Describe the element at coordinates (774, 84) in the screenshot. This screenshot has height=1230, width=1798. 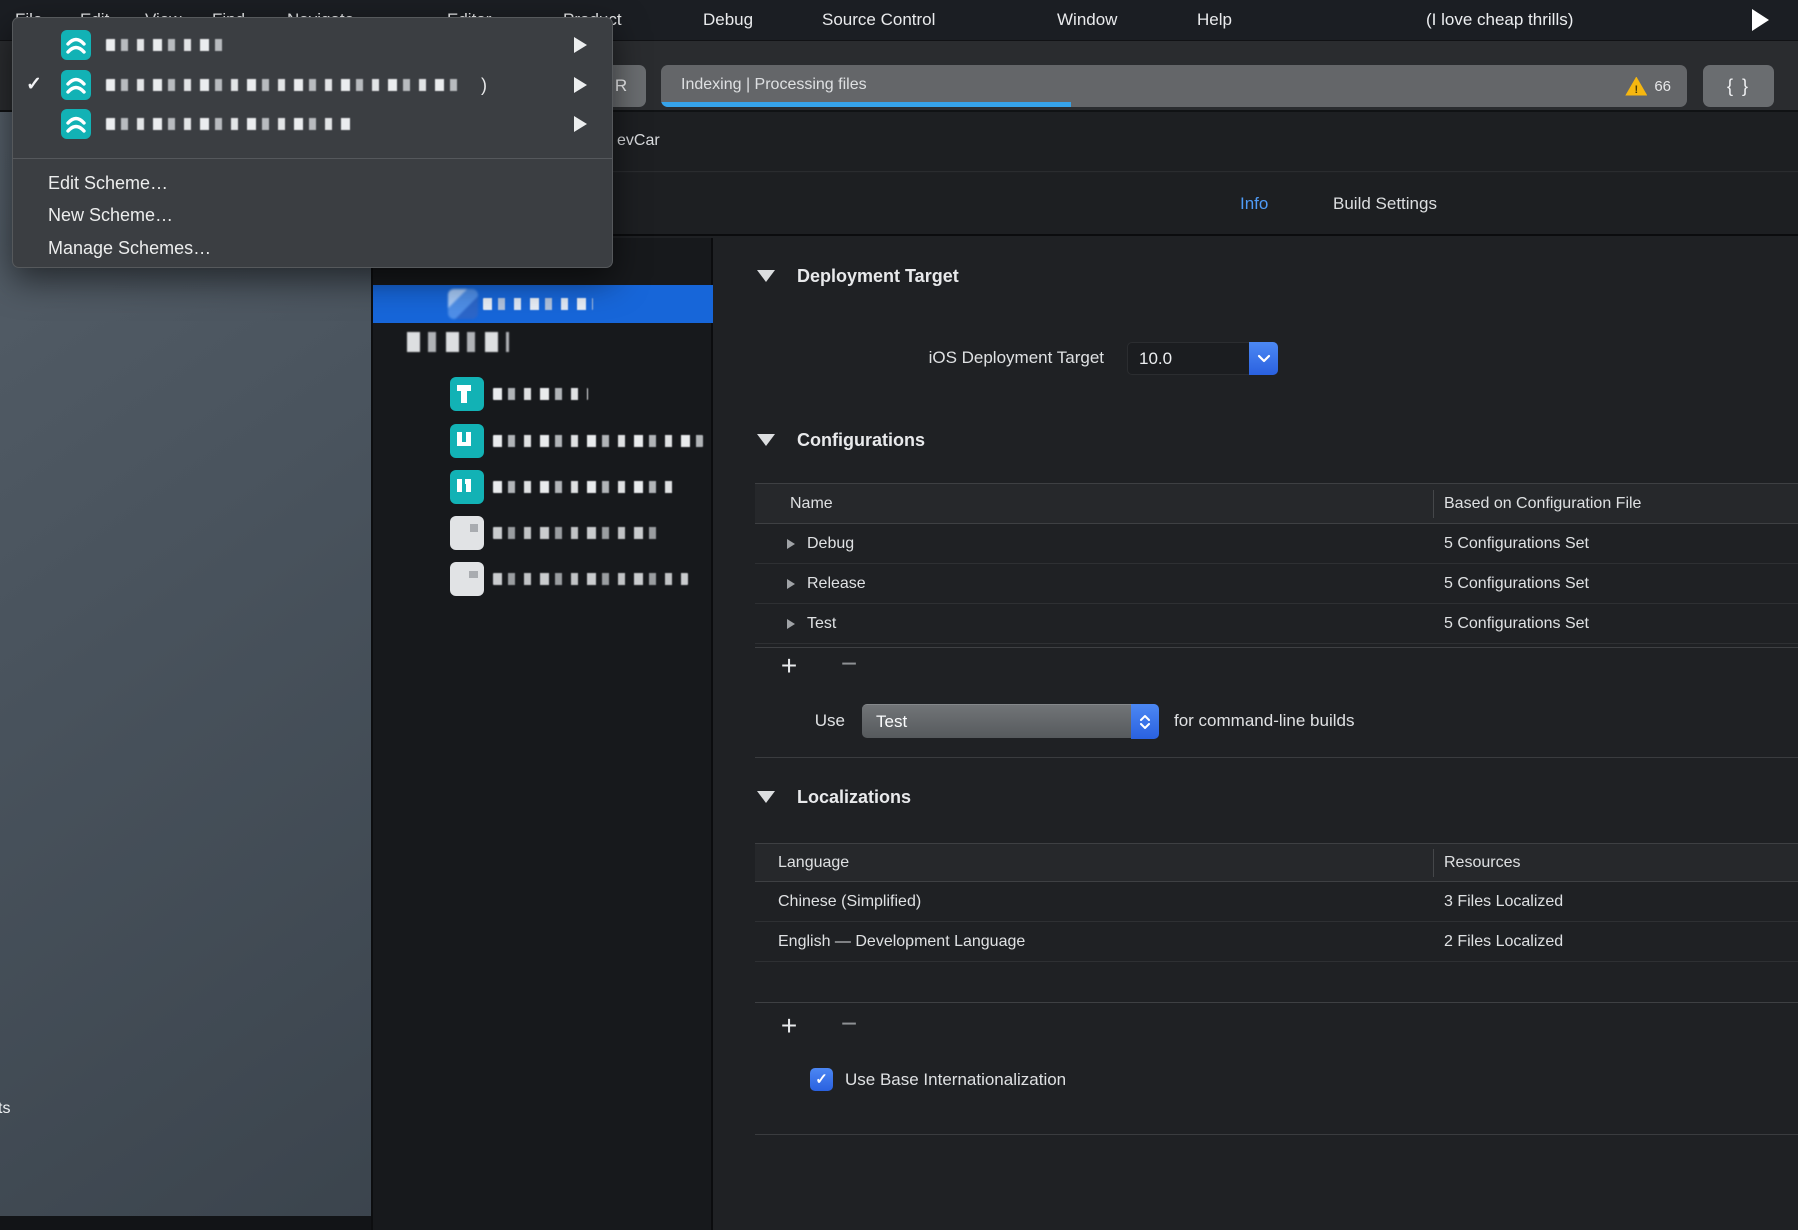
I see `activity-status-text: Indexing | Processing files` at that location.